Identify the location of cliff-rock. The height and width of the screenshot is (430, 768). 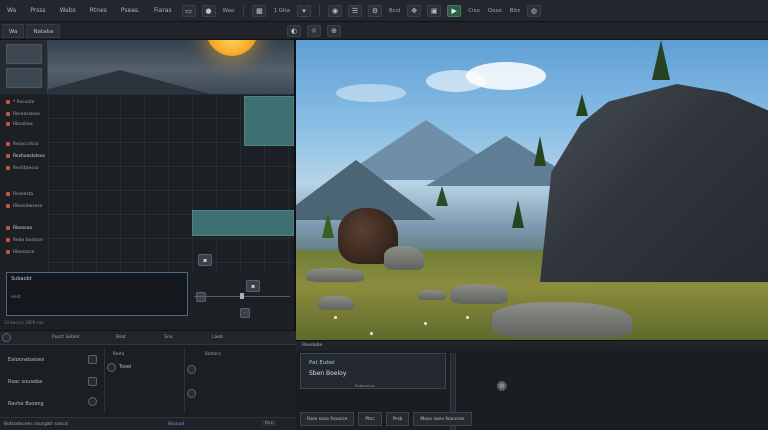
(654, 183).